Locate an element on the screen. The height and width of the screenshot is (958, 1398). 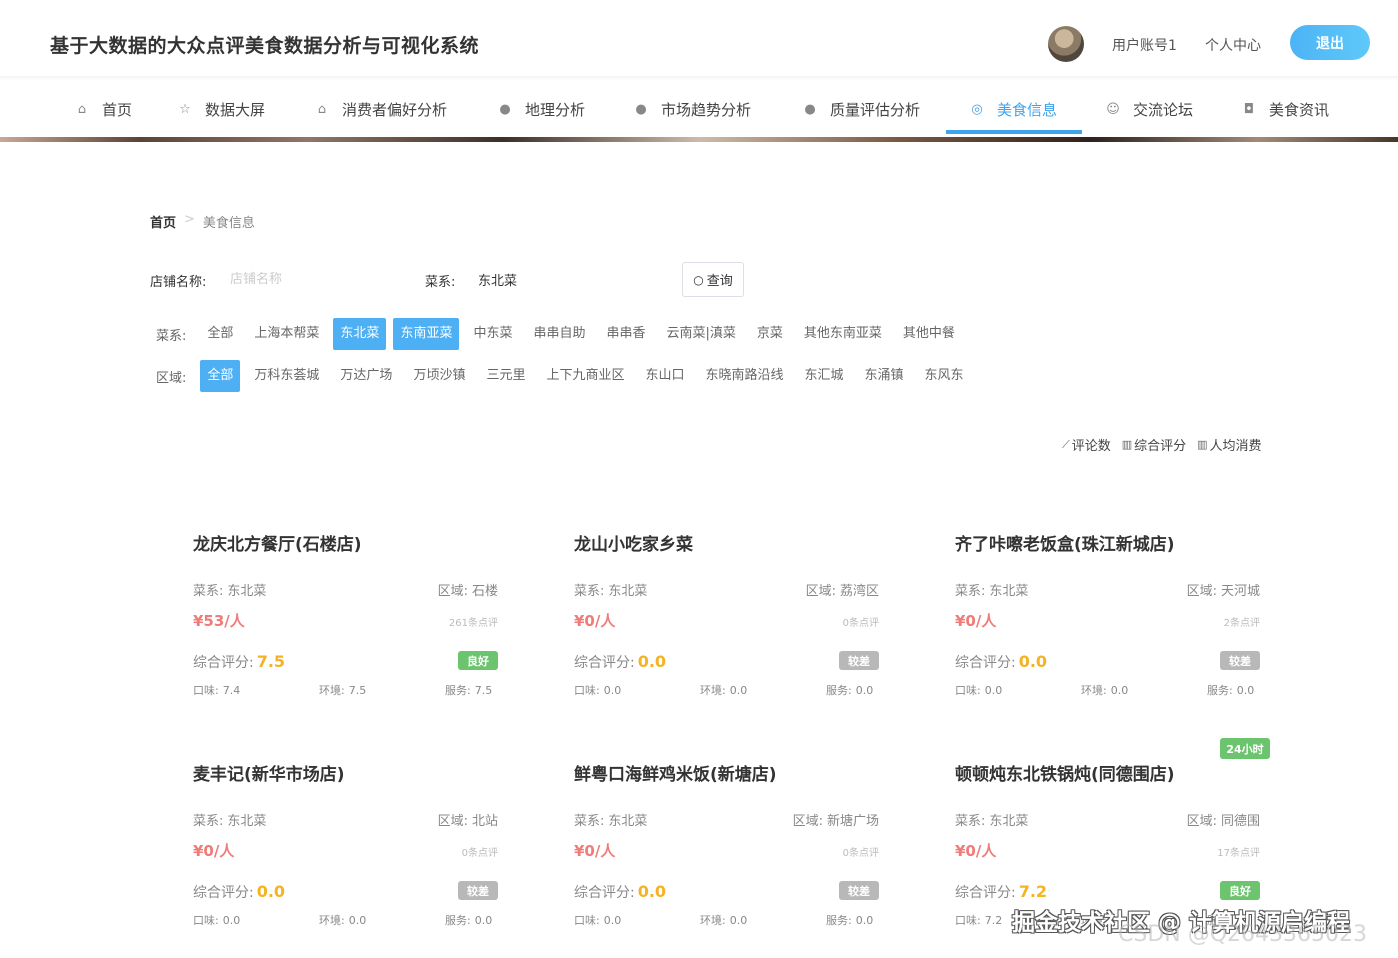
nav-item-3: ● 地理分析 is located at coordinates (541, 109).